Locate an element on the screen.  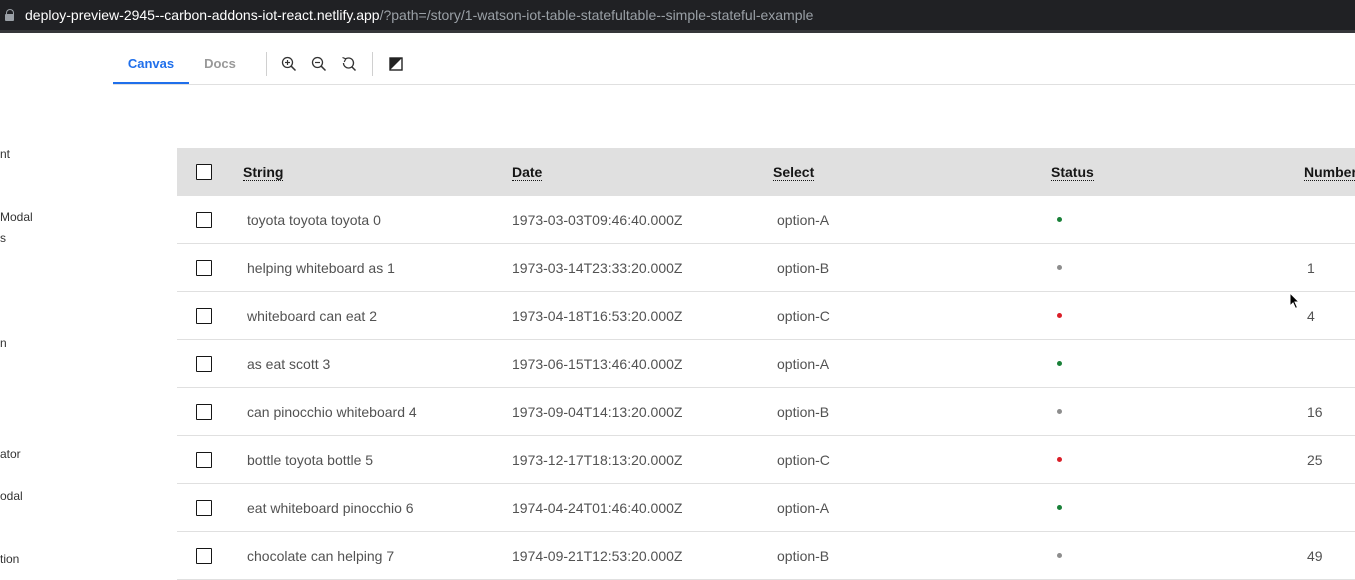
sidebar-item: n is located at coordinates (3, 343).